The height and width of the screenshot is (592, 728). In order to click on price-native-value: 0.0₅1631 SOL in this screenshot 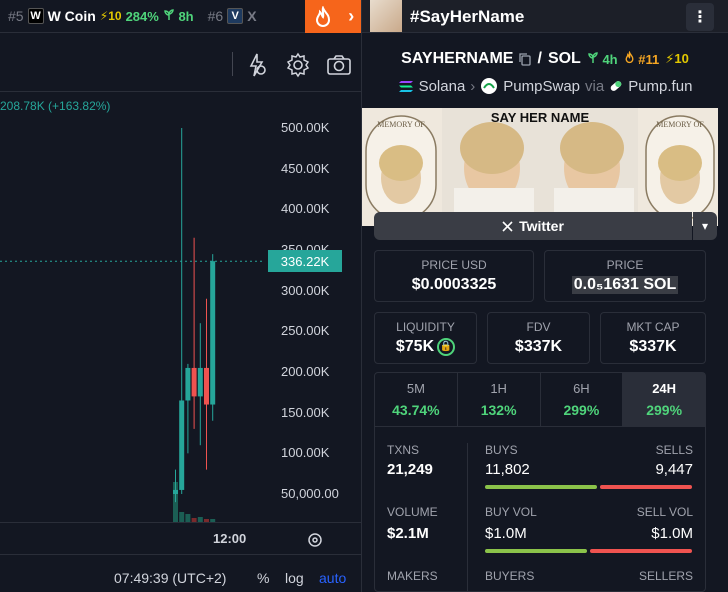, I will do `click(625, 285)`.